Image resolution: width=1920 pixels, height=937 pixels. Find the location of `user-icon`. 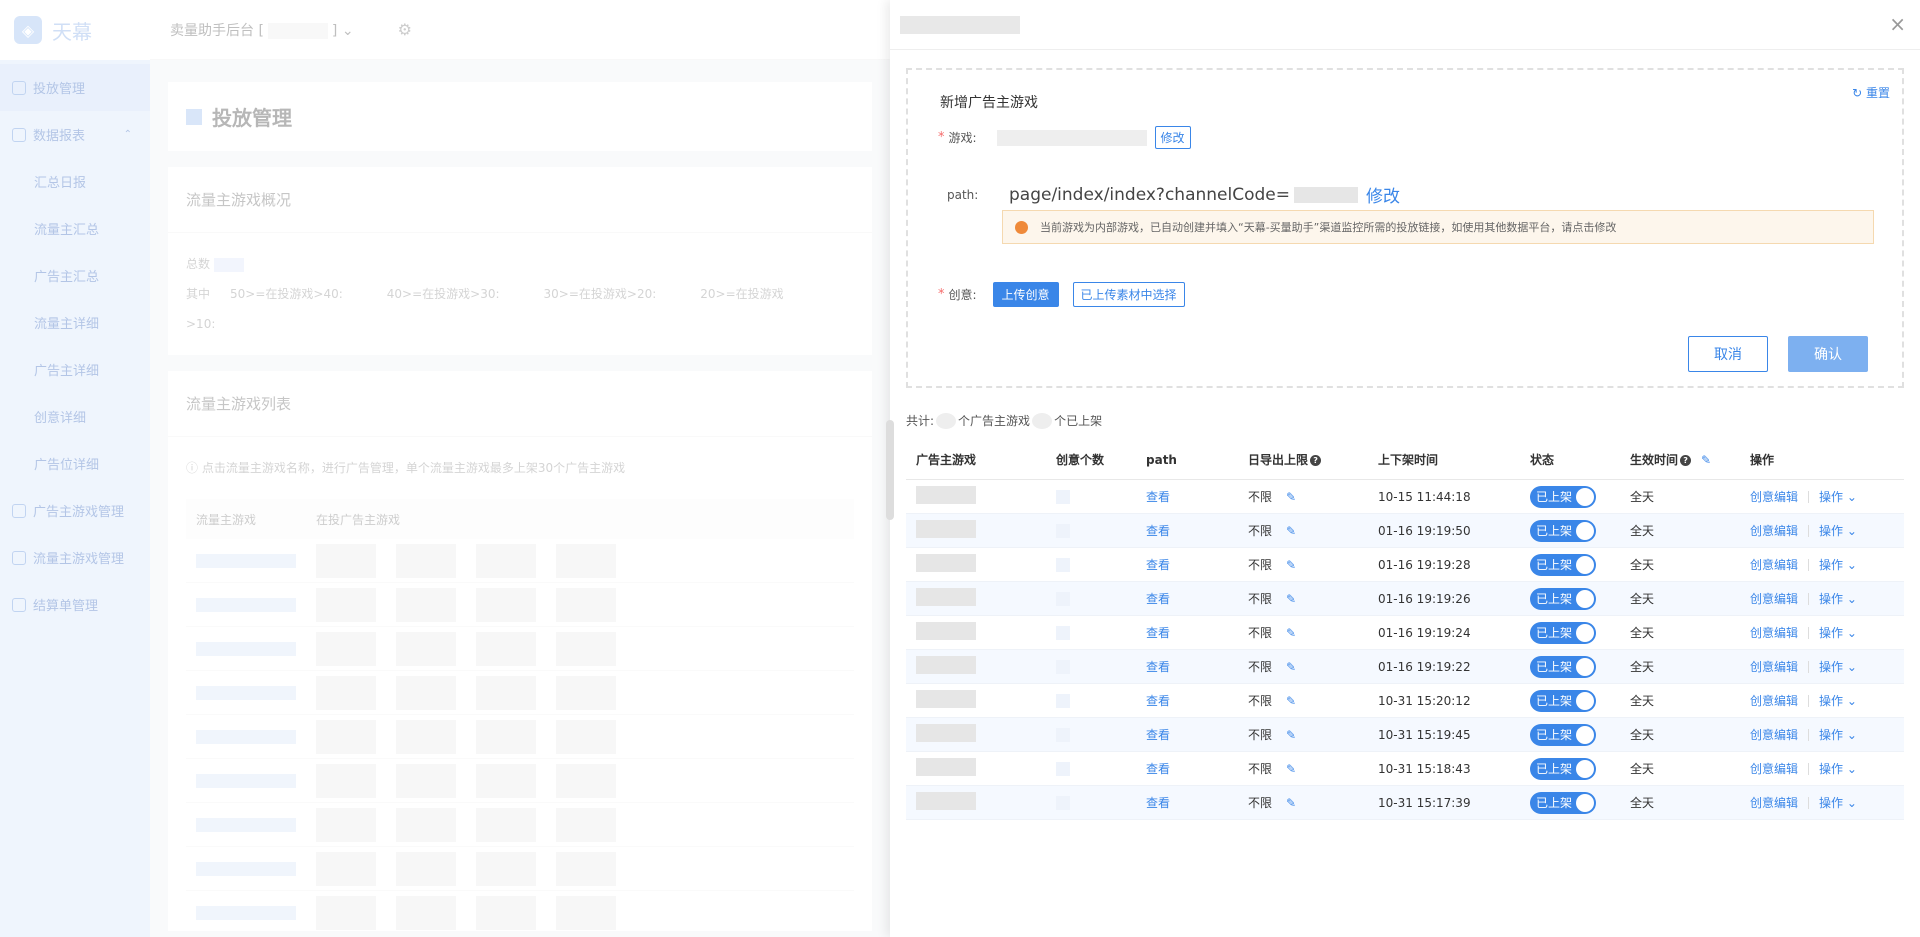

user-icon is located at coordinates (19, 557).